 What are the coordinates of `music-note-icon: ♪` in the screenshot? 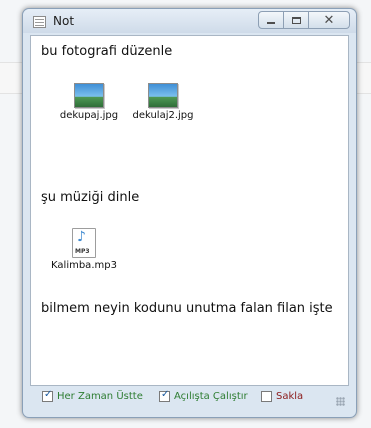 It's located at (81, 237).